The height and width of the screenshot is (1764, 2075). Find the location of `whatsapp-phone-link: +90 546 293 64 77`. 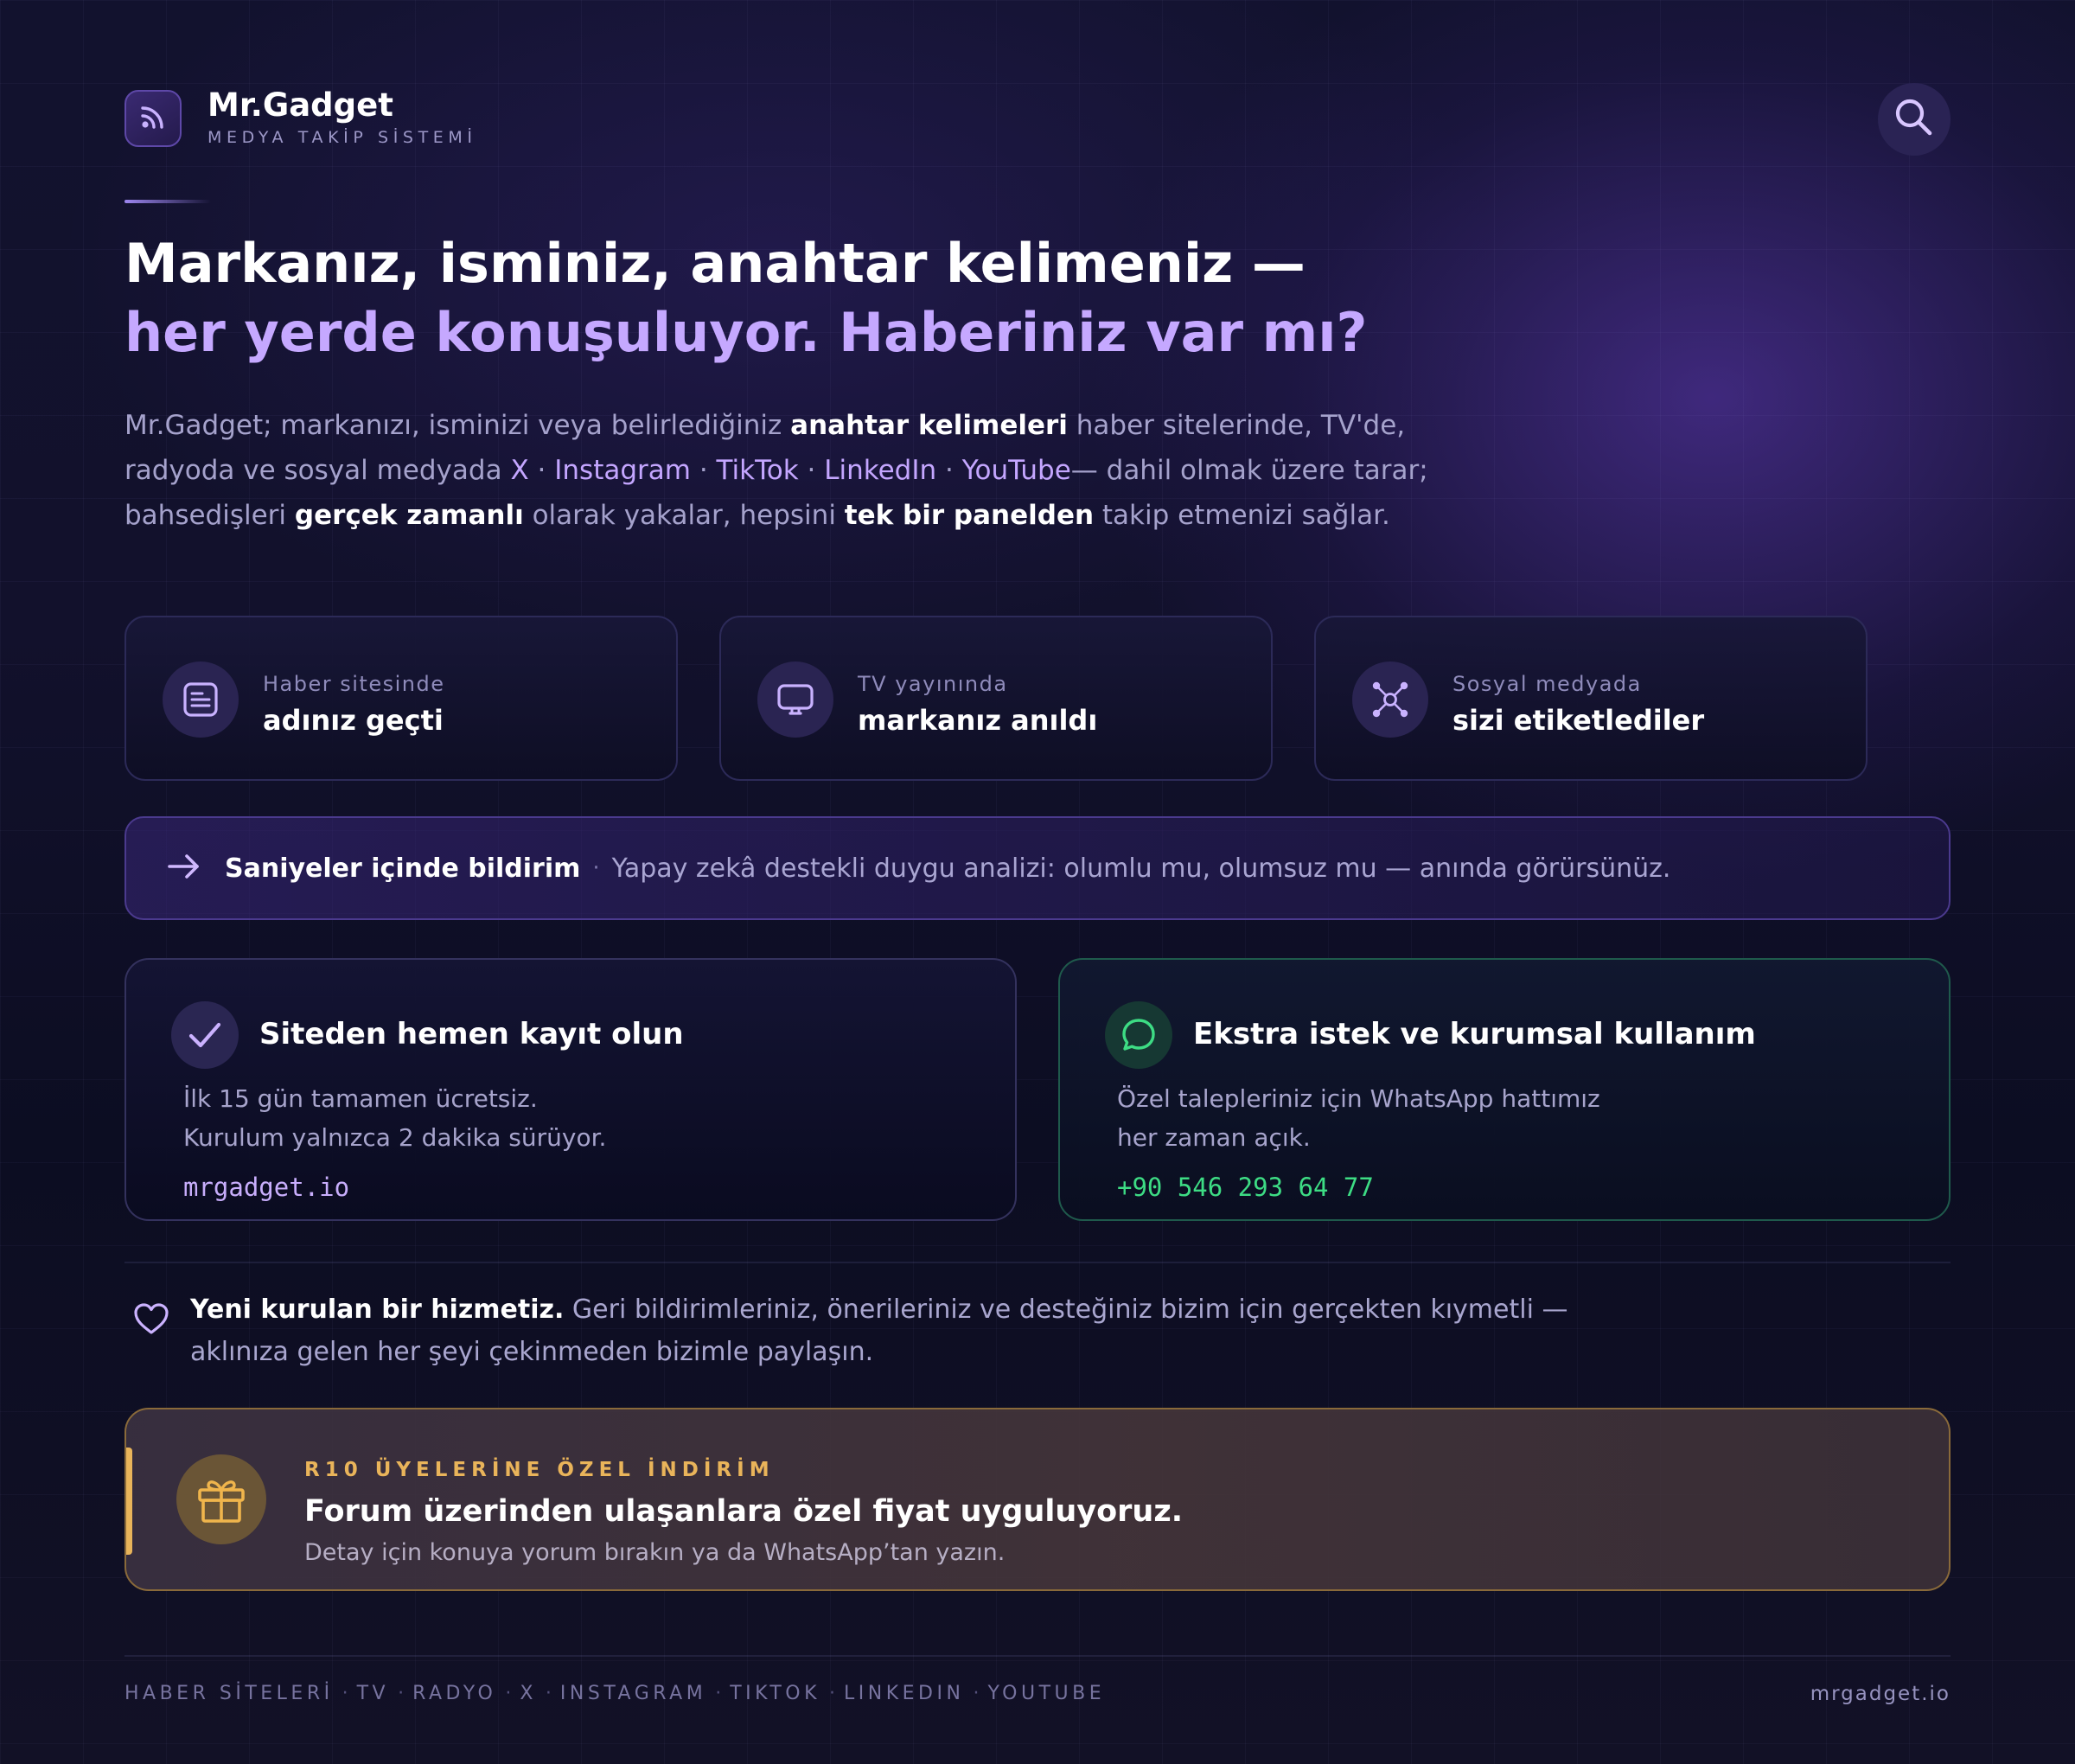

whatsapp-phone-link: +90 546 293 64 77 is located at coordinates (1245, 1187).